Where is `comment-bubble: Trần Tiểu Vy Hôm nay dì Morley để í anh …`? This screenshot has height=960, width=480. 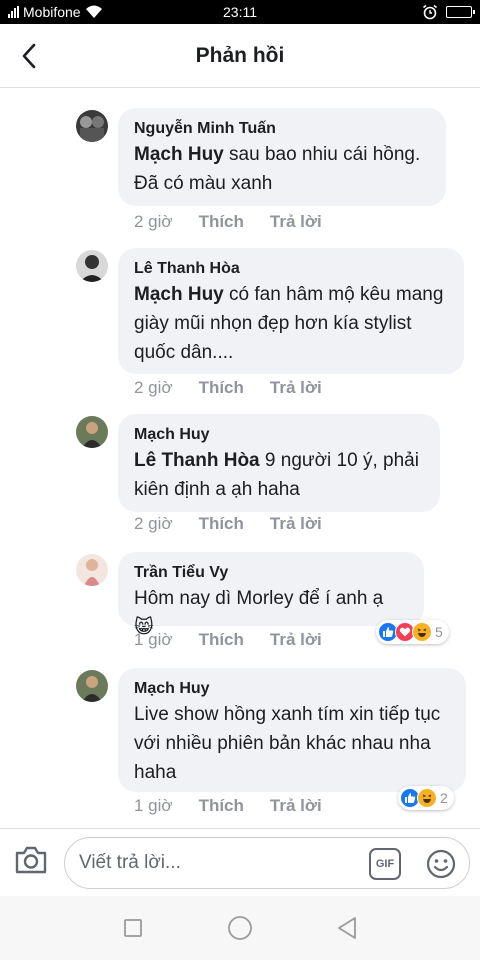 comment-bubble: Trần Tiểu Vy Hôm nay dì Morley để í anh … is located at coordinates (271, 595).